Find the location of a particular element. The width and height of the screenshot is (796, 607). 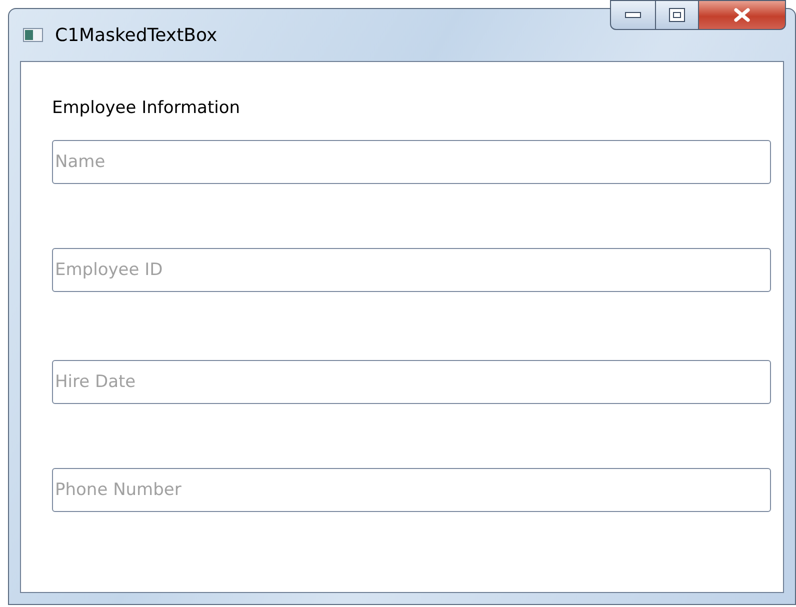

maximize-icon is located at coordinates (677, 15).